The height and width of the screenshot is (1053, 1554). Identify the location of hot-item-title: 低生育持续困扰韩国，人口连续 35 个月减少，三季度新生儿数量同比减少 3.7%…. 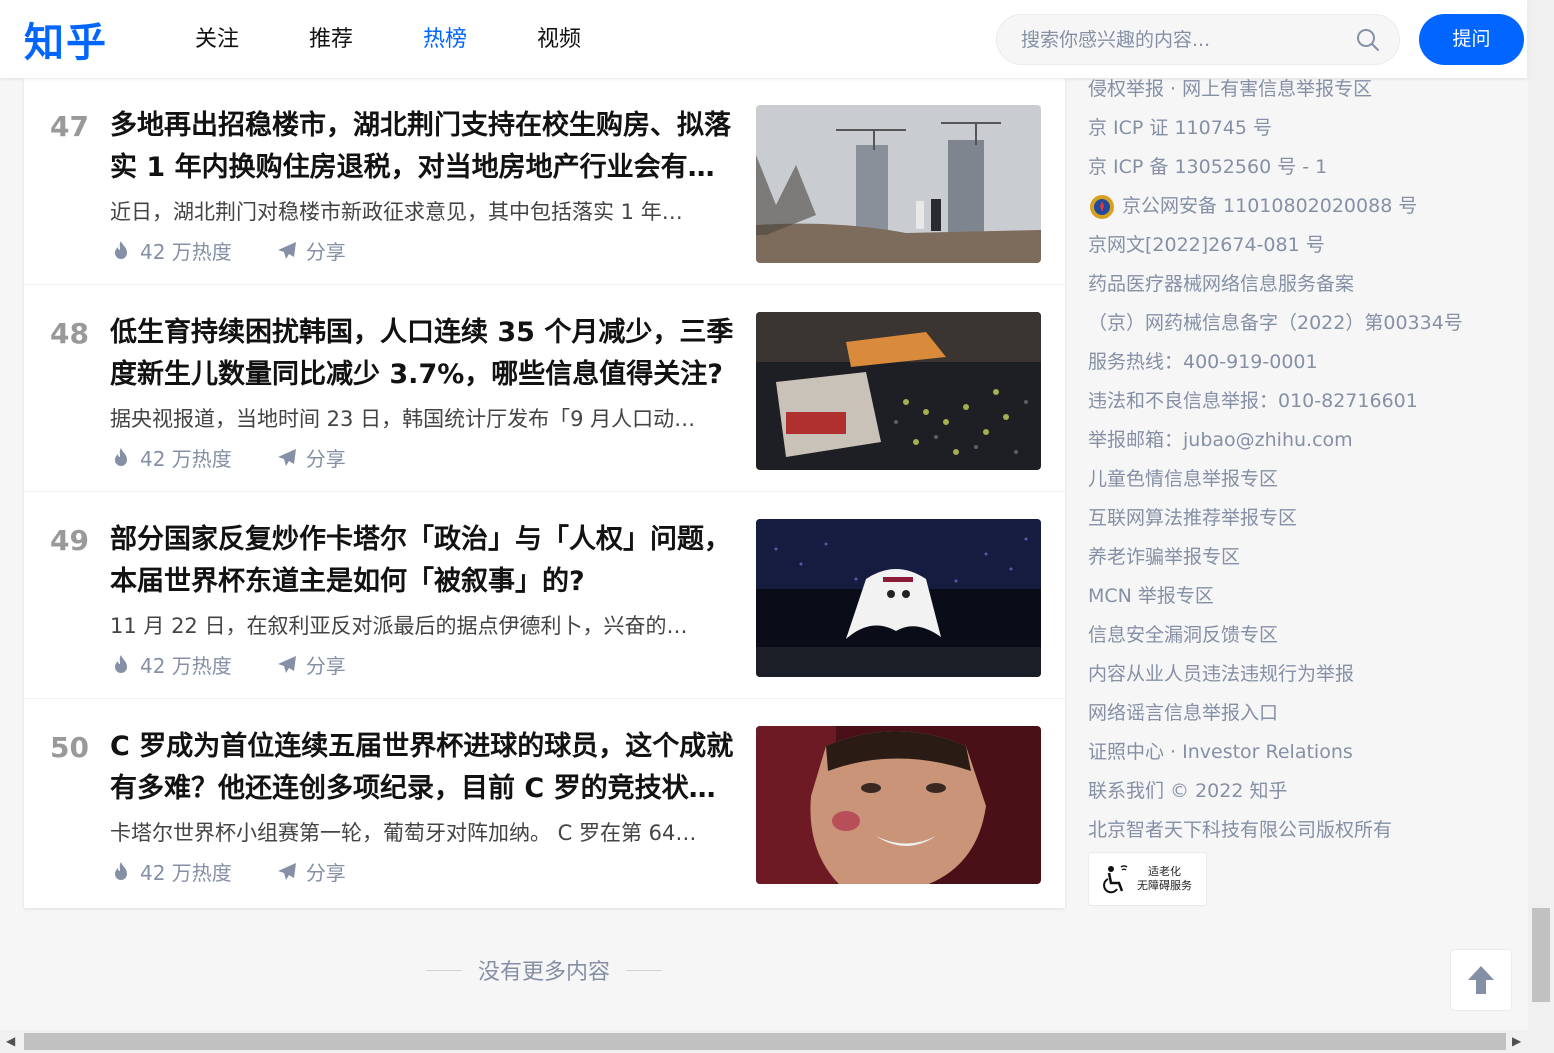
(426, 354).